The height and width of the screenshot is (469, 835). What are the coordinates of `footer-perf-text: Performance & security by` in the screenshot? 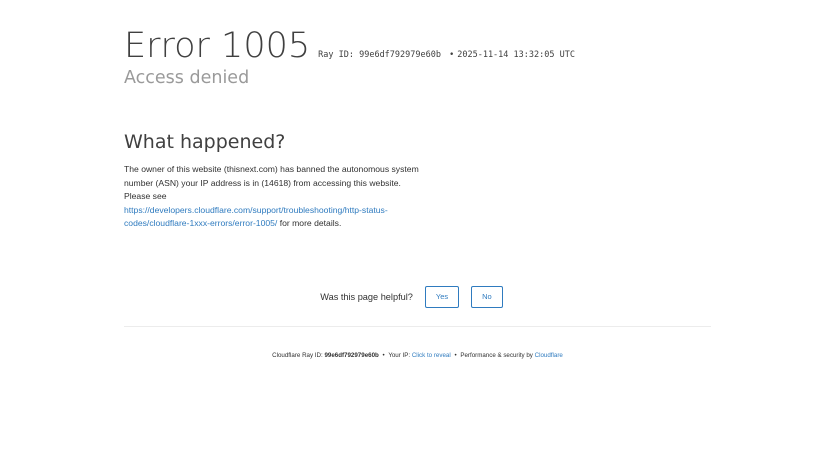 It's located at (496, 355).